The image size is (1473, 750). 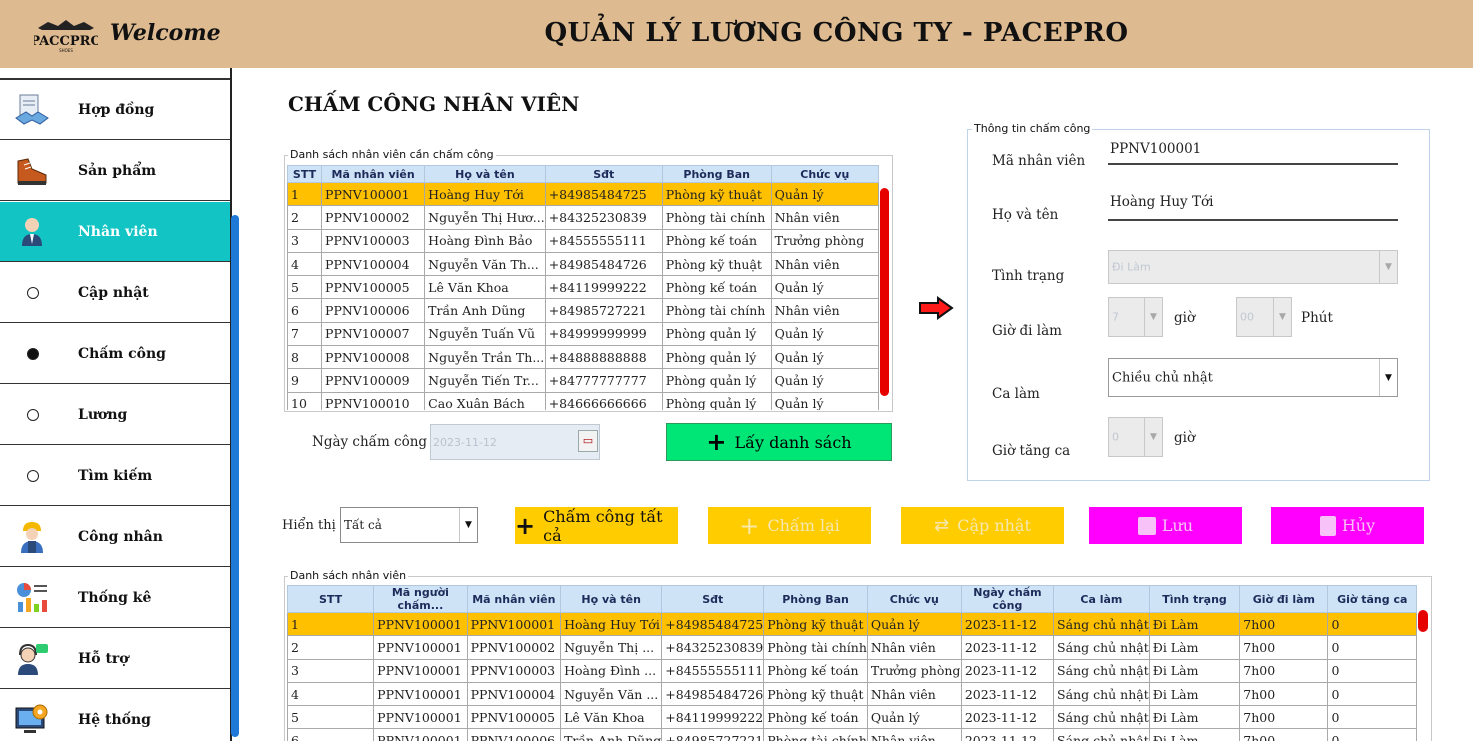 I want to click on name-field: Hoàng Huy Tới, so click(x=1161, y=202).